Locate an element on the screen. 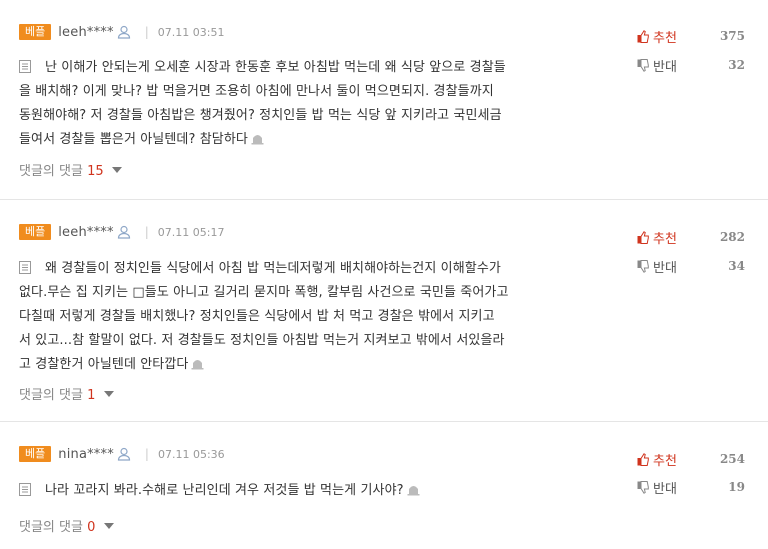 This screenshot has height=549, width=768. upvote-count: 254 is located at coordinates (732, 459).